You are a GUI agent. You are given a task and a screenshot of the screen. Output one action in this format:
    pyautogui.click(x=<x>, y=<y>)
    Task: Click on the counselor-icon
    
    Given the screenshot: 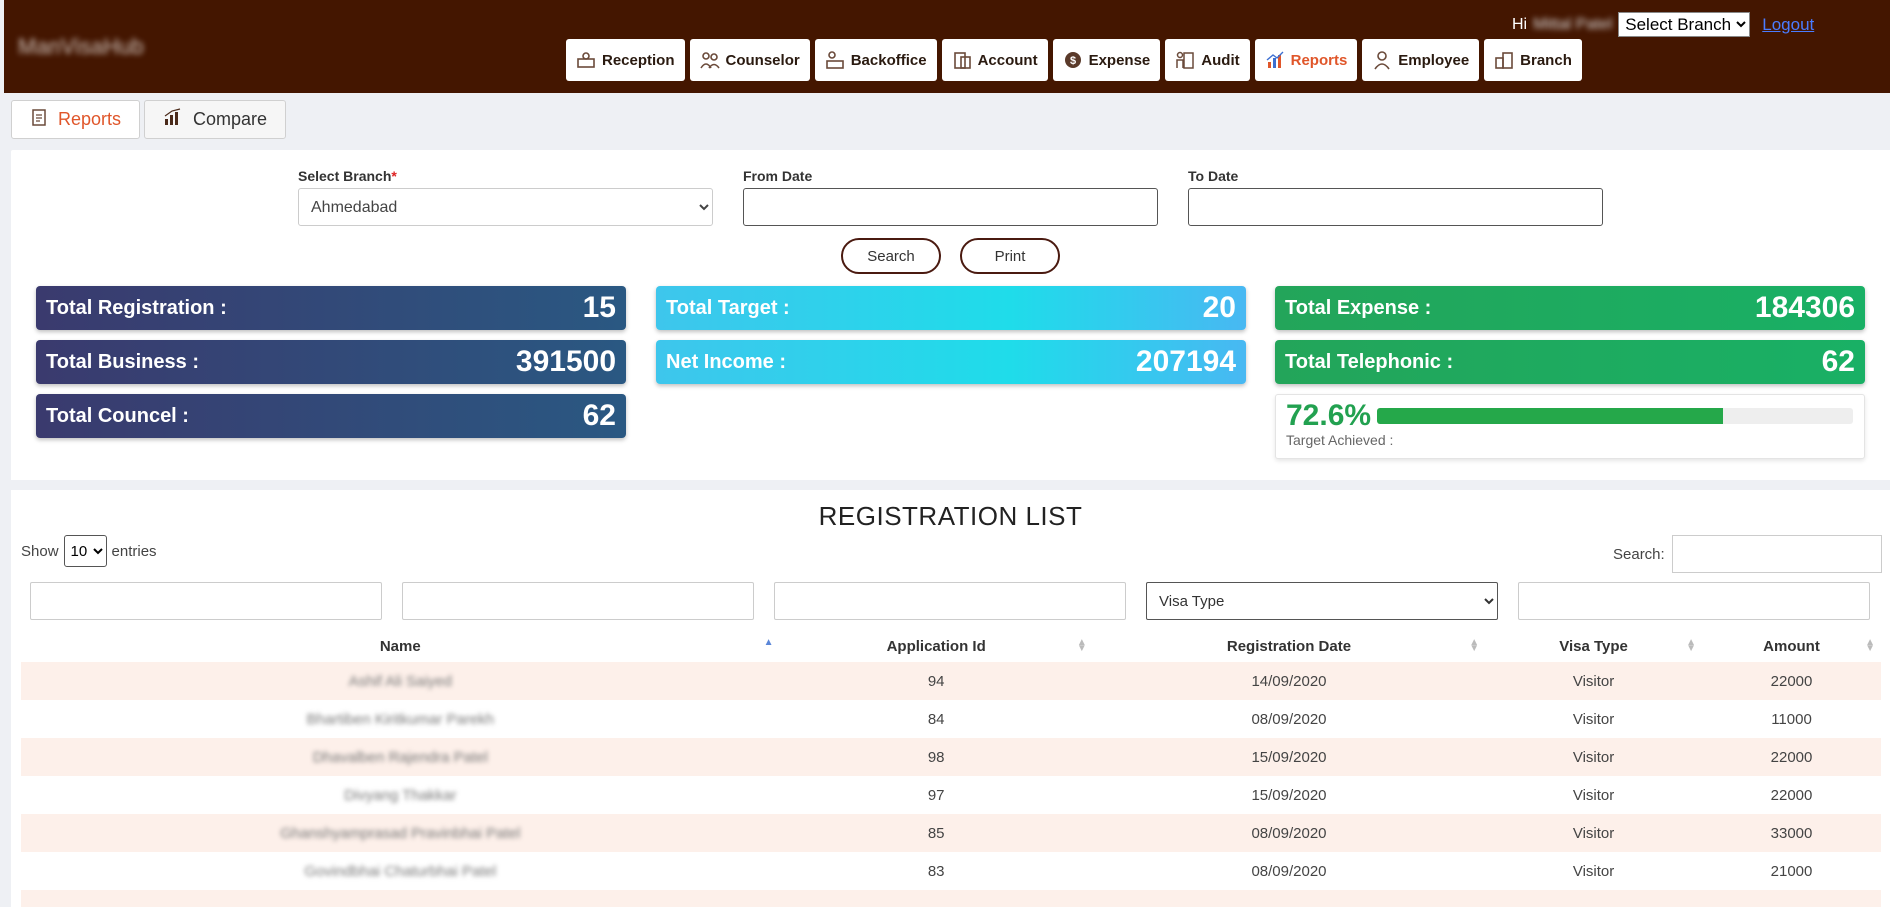 What is the action you would take?
    pyautogui.click(x=709, y=60)
    